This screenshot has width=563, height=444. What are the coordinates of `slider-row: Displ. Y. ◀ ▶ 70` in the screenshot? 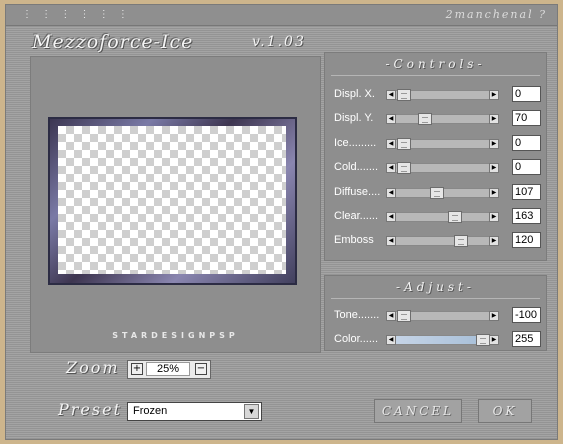 It's located at (435, 119).